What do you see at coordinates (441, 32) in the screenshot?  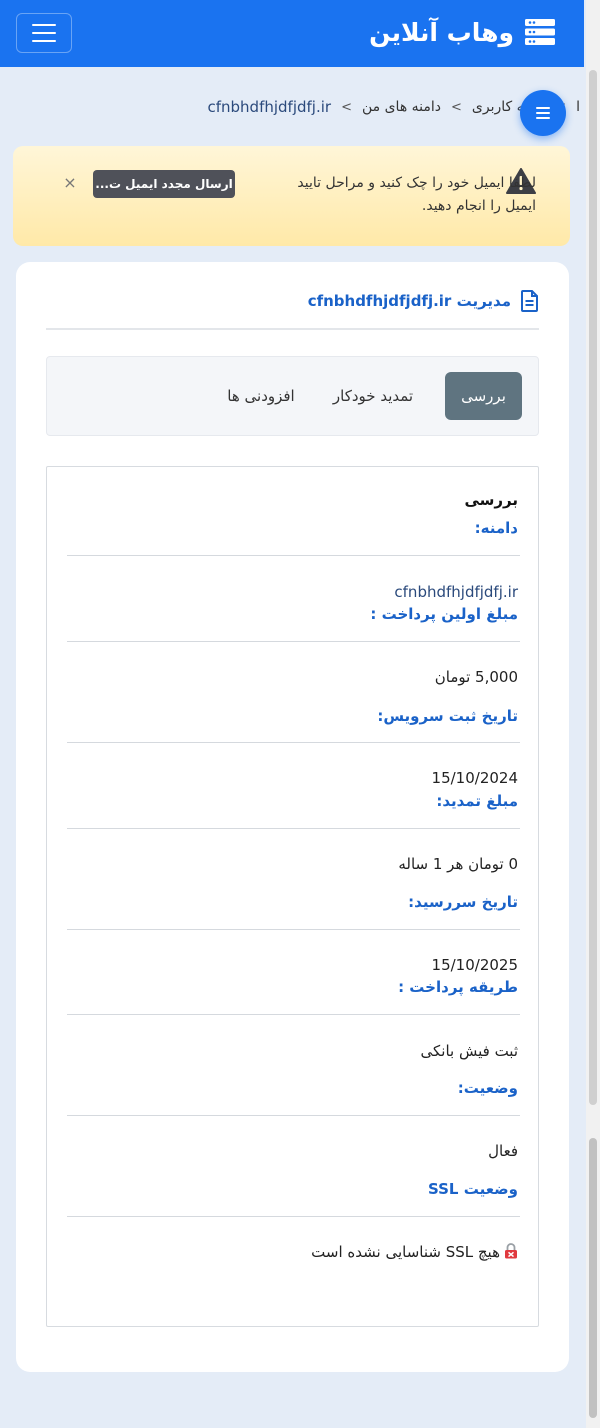 I see `brand-name: وهاب آنلاین` at bounding box center [441, 32].